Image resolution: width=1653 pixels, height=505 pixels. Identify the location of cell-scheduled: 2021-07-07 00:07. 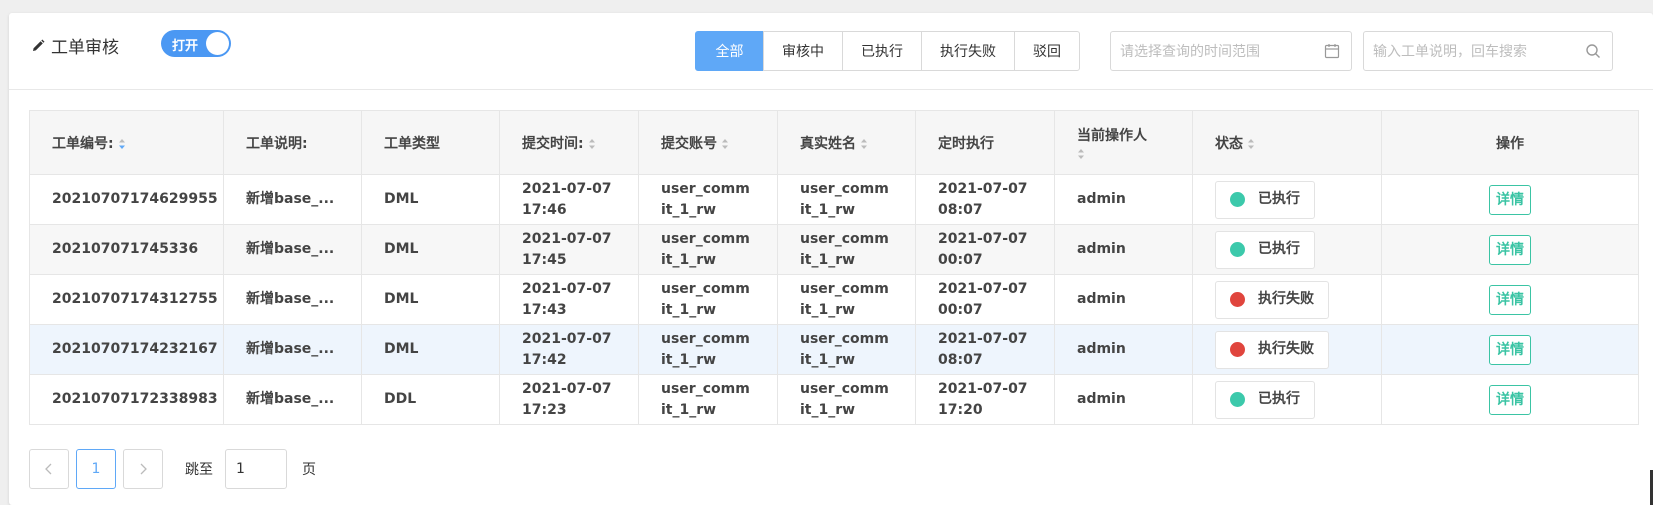
(985, 299).